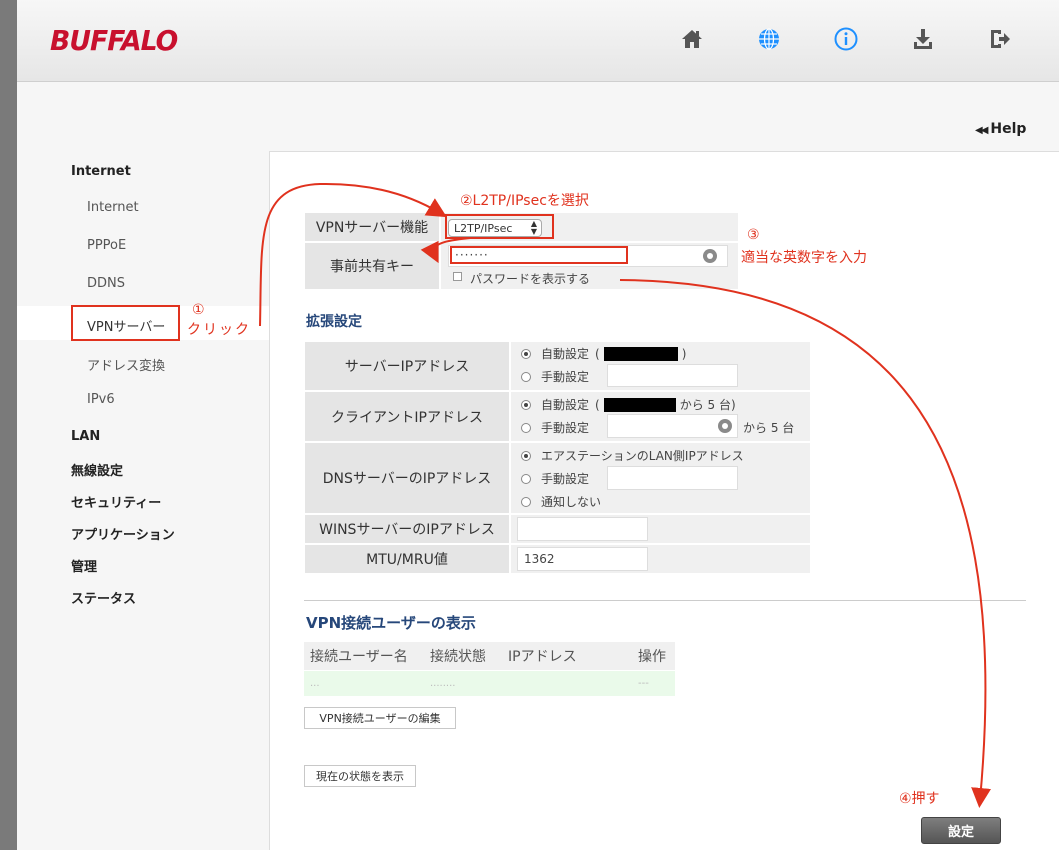 Image resolution: width=1059 pixels, height=850 pixels. What do you see at coordinates (539, 255) in the screenshot?
I see `annotation-box-psk` at bounding box center [539, 255].